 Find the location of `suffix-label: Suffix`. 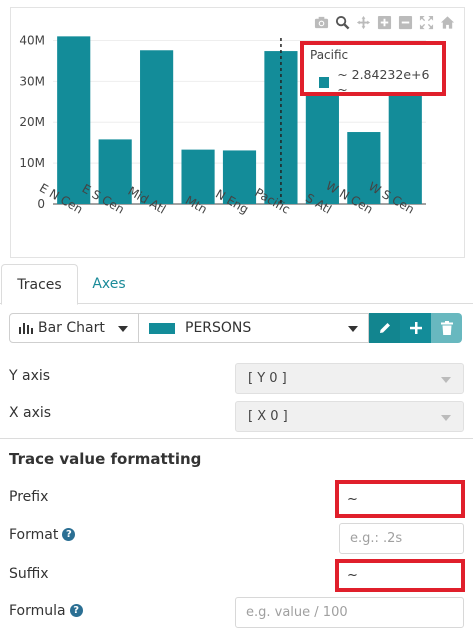

suffix-label: Suffix is located at coordinates (29, 574).